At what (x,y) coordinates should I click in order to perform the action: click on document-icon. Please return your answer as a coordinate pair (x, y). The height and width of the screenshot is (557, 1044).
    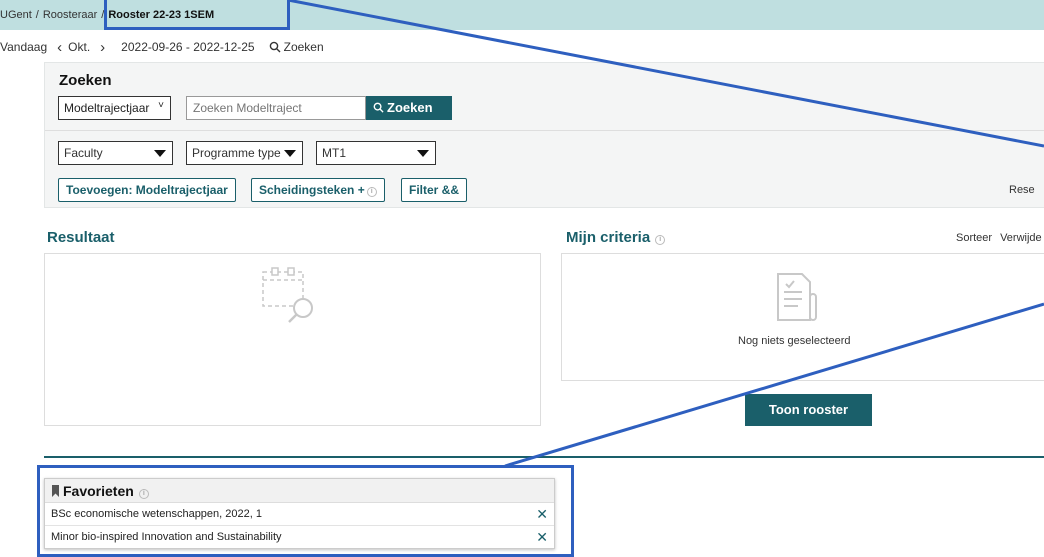
    Looking at the image, I should click on (797, 297).